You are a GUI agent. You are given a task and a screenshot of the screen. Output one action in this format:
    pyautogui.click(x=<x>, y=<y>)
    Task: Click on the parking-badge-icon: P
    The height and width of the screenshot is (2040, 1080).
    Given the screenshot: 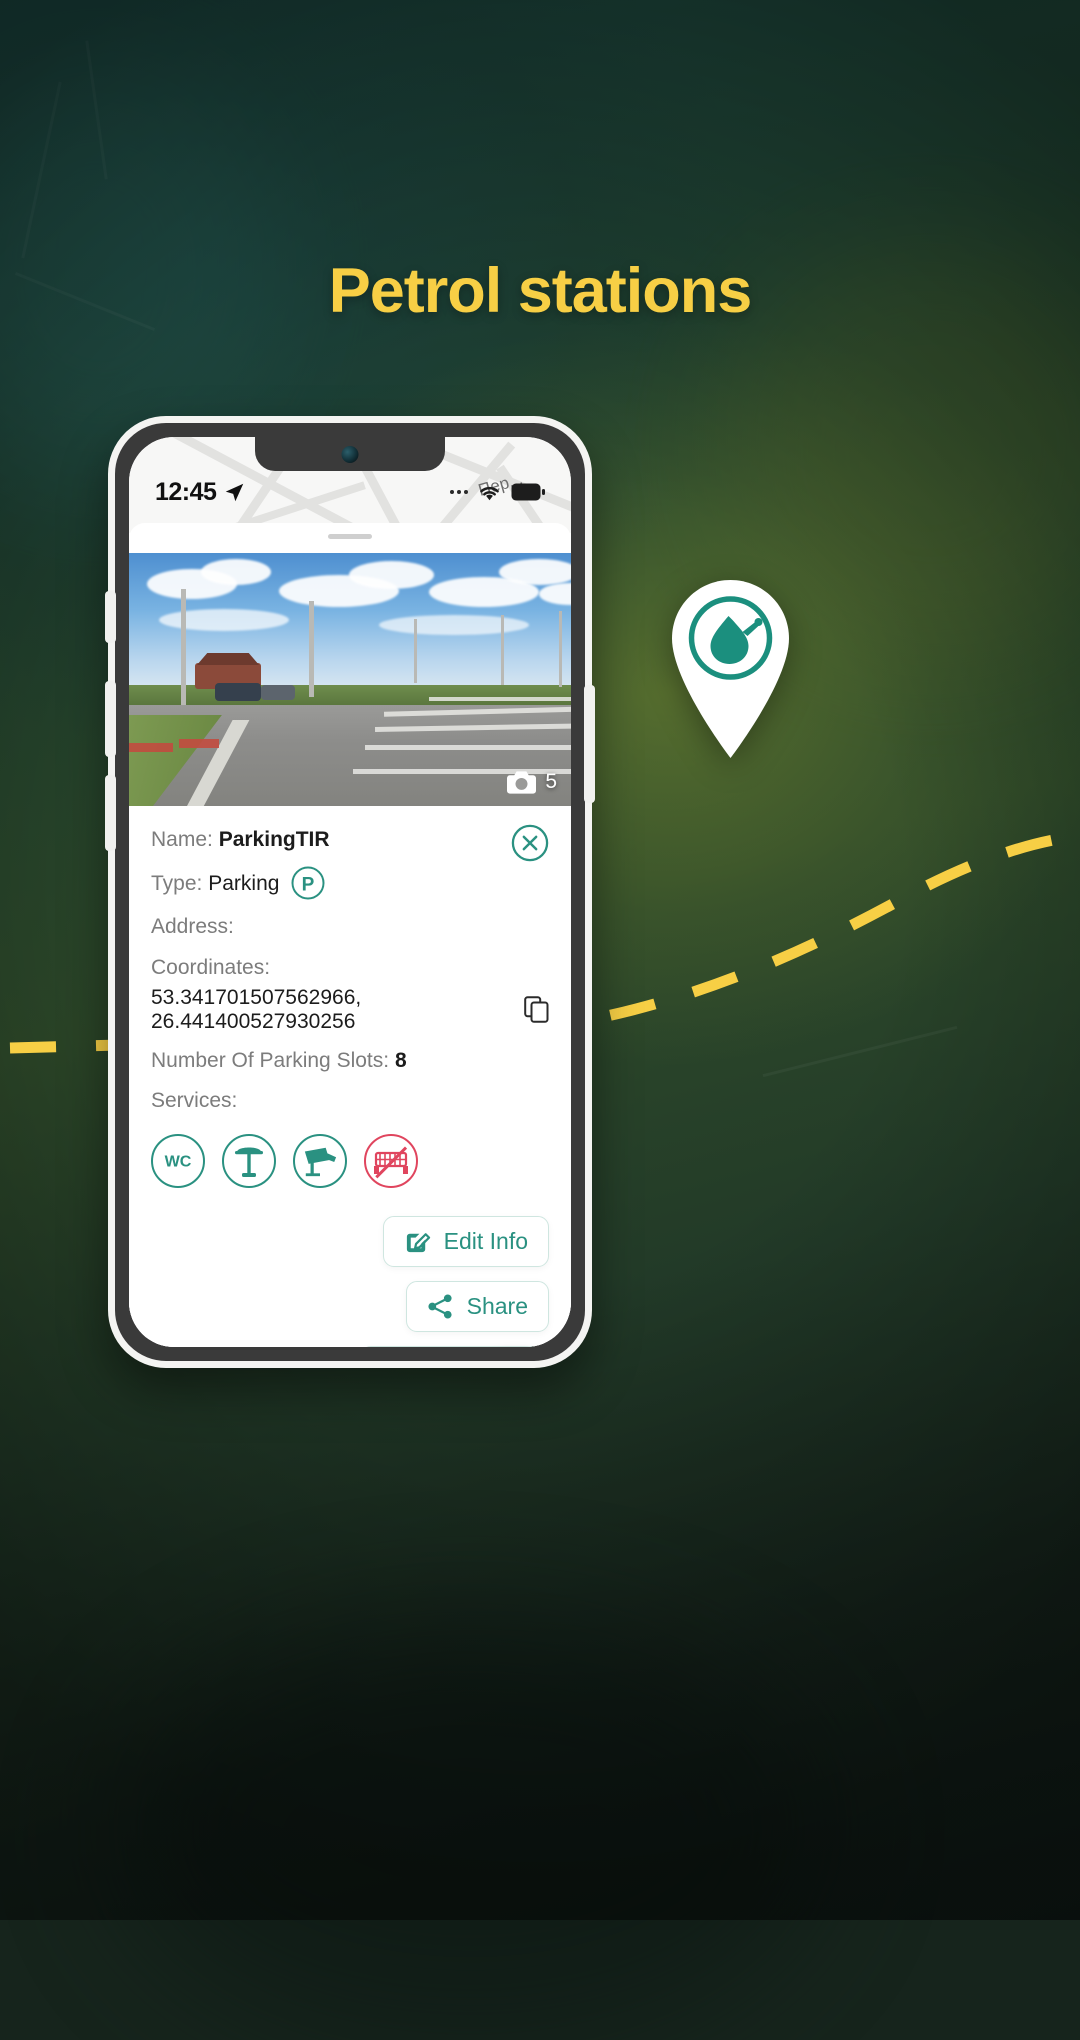 What is the action you would take?
    pyautogui.click(x=308, y=883)
    